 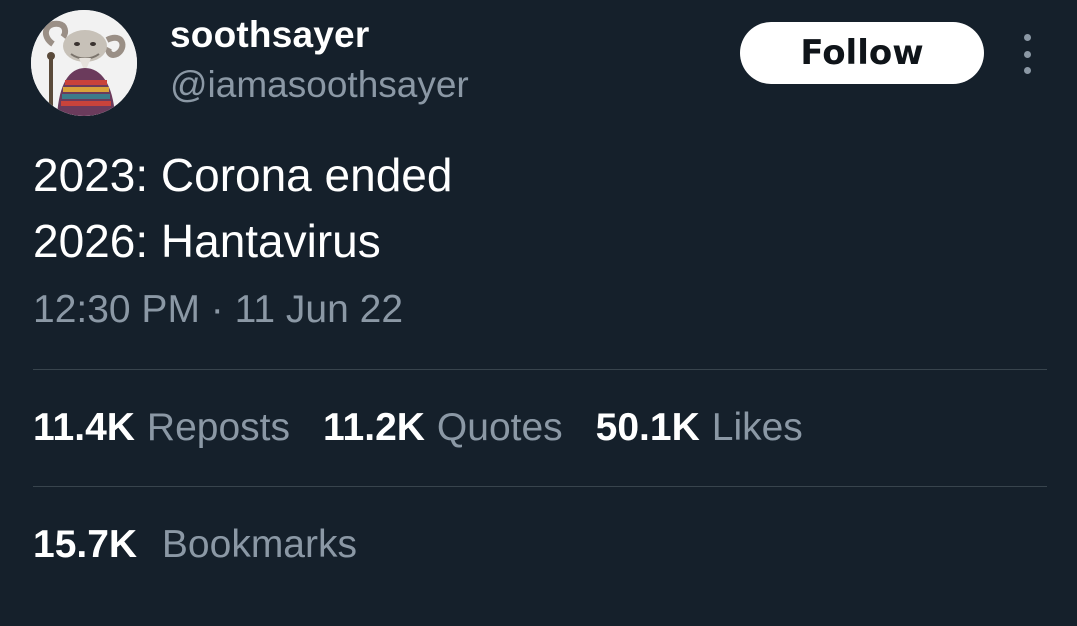 What do you see at coordinates (84, 427) in the screenshot?
I see `reposts-count: 11.4K` at bounding box center [84, 427].